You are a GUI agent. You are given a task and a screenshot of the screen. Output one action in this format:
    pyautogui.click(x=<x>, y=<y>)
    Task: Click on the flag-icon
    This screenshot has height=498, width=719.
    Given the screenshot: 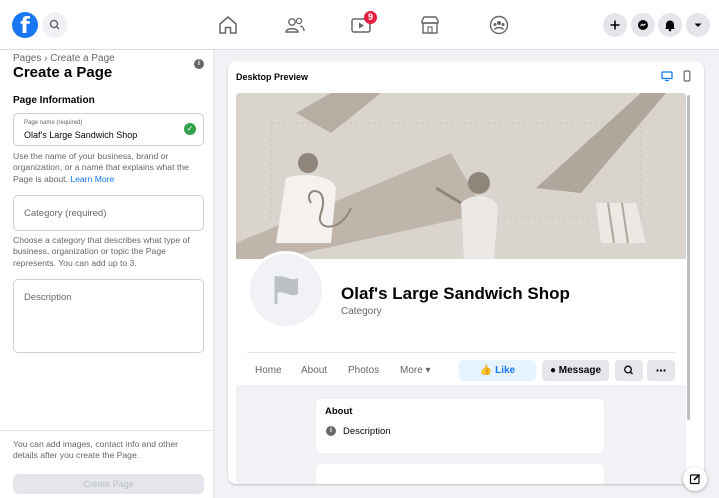 What is the action you would take?
    pyautogui.click(x=286, y=290)
    